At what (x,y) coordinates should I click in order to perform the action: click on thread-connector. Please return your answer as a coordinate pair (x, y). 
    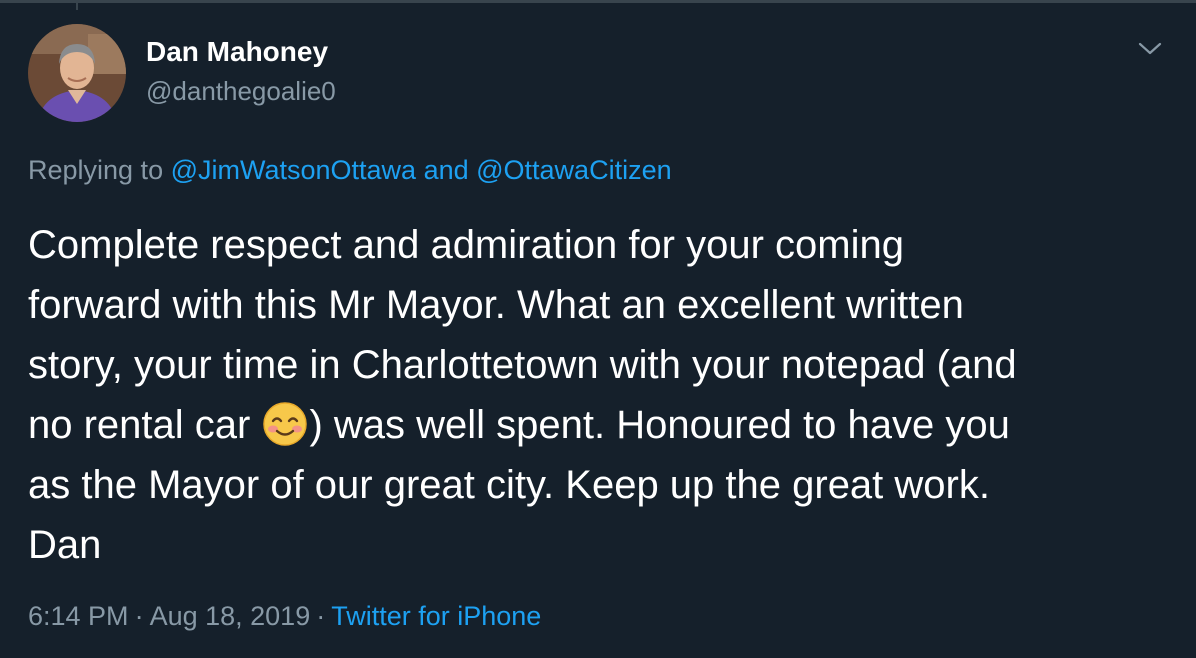
    Looking at the image, I should click on (77, 5).